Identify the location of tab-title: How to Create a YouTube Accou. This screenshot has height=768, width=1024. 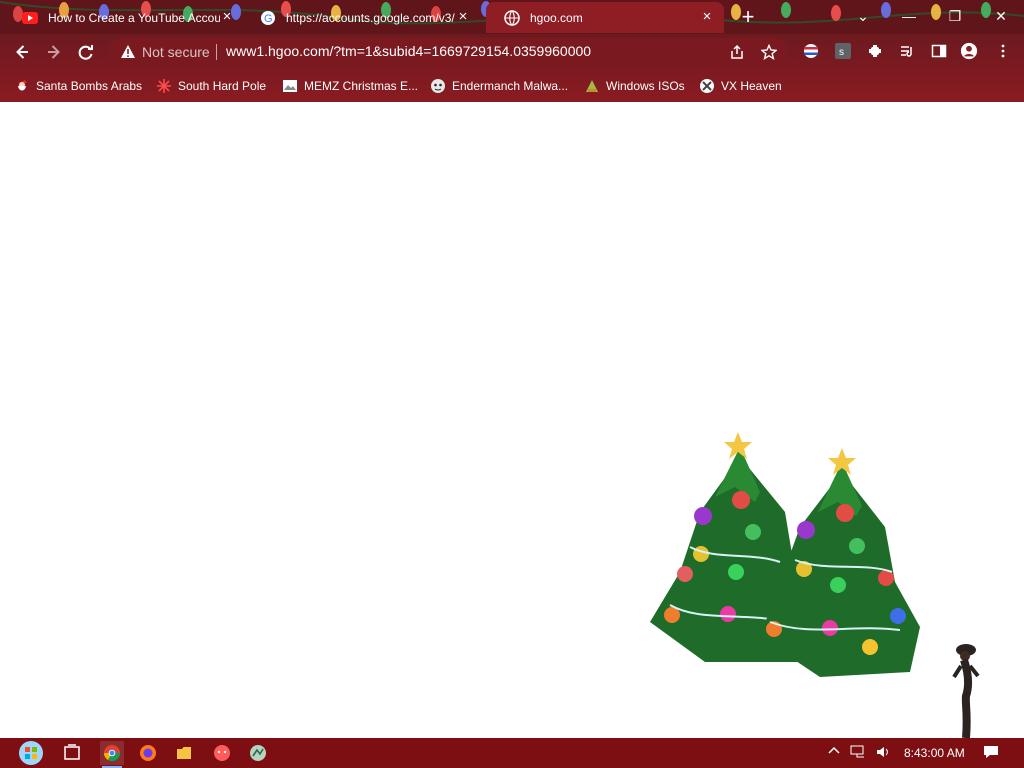
(134, 17).